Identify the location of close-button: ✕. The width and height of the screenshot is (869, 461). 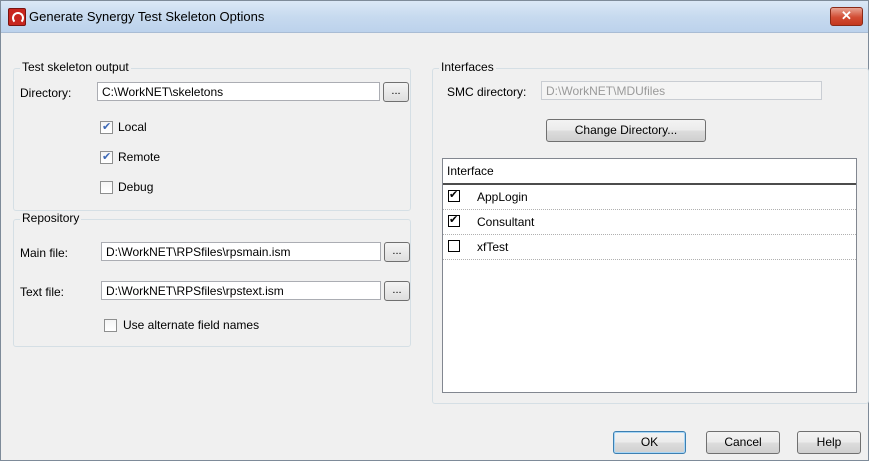
(846, 16).